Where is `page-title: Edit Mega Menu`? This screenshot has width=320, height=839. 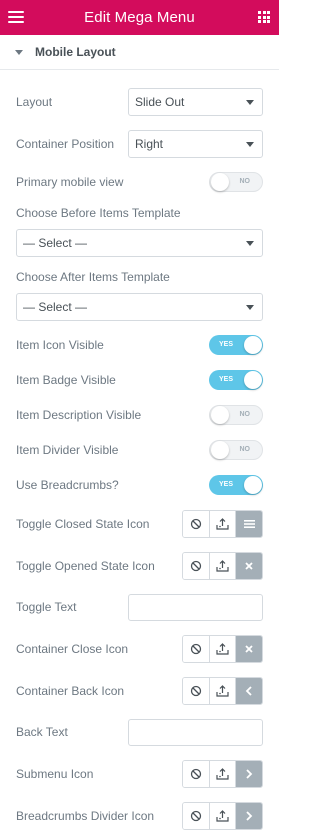
page-title: Edit Mega Menu is located at coordinates (139, 17).